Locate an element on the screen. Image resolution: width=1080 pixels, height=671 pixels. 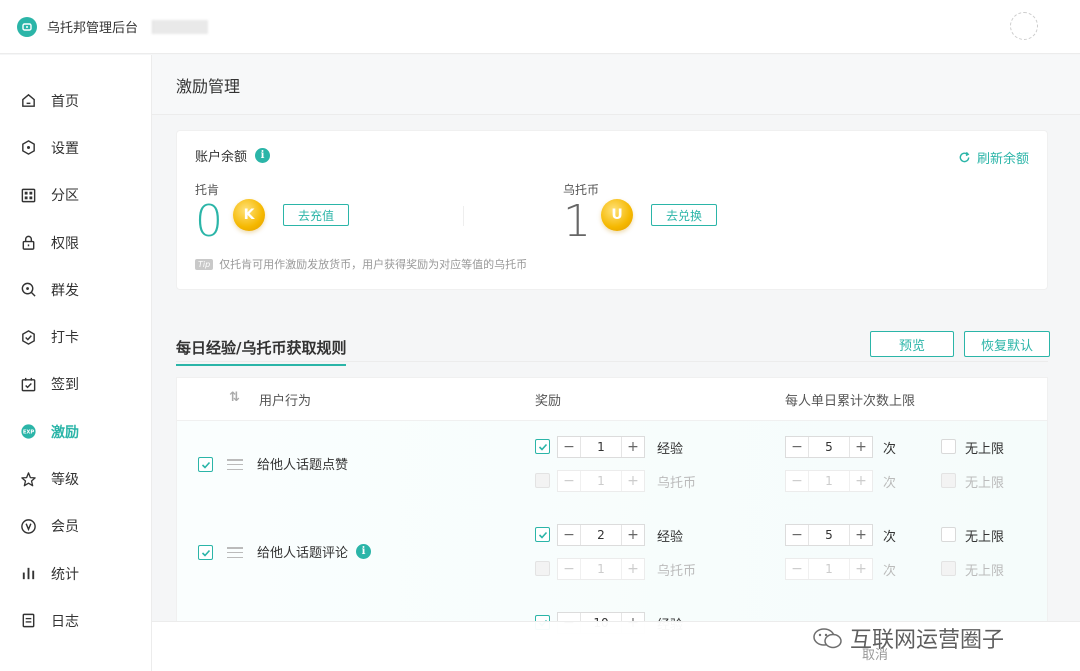
sidebar-item-member: 会员 is located at coordinates (75, 526).